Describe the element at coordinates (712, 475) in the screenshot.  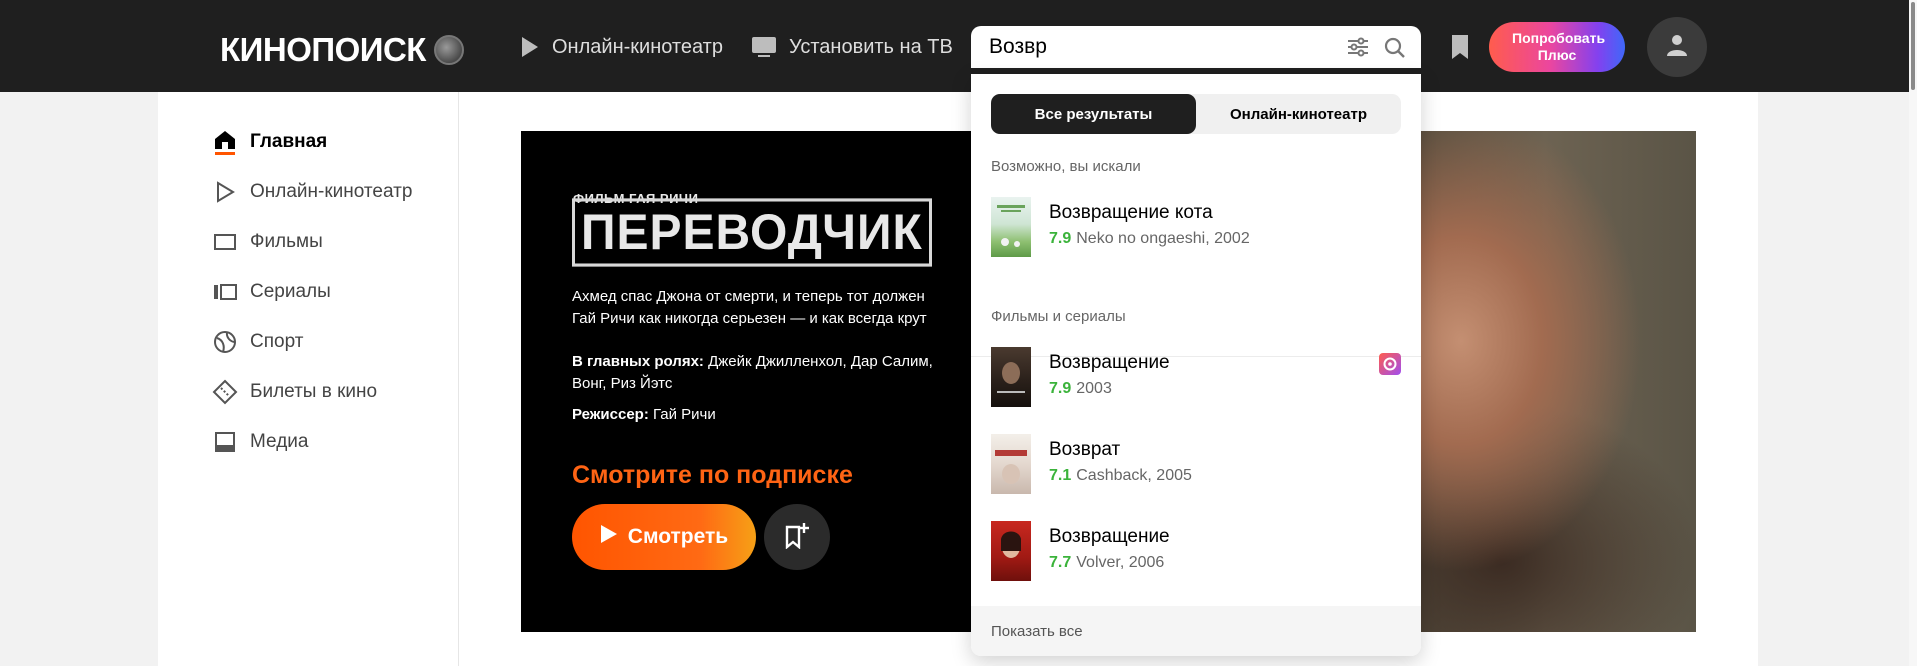
I see `watch-subscription-text: Смотрите по подписке` at that location.